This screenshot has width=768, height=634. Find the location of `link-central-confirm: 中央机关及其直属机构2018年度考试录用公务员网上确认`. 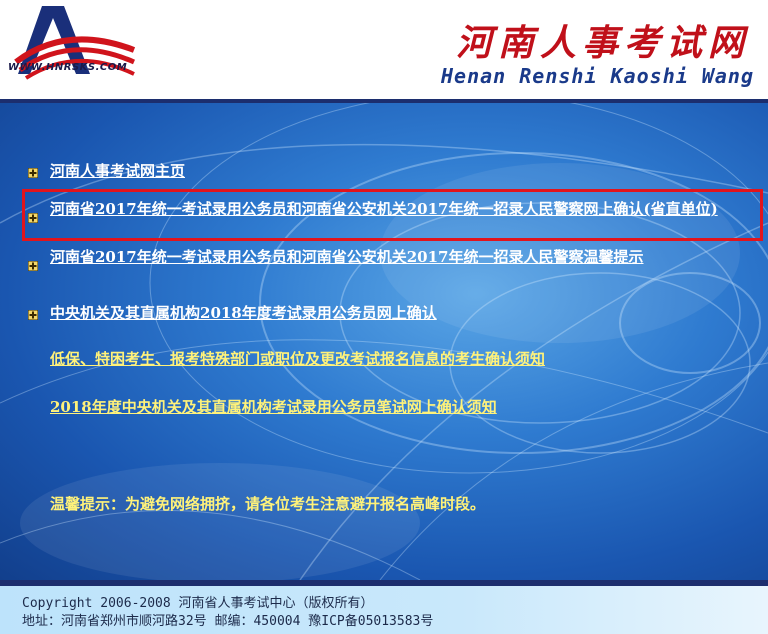

link-central-confirm: 中央机关及其直属机构2018年度考试录用公务员网上确认 is located at coordinates (404, 313).